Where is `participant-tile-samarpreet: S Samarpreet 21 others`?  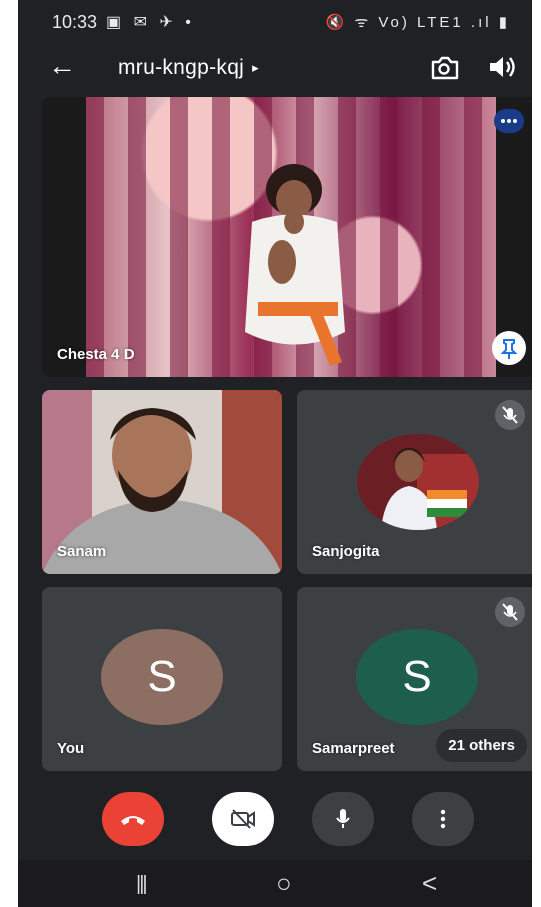
participant-tile-samarpreet: S Samarpreet 21 others is located at coordinates (414, 679).